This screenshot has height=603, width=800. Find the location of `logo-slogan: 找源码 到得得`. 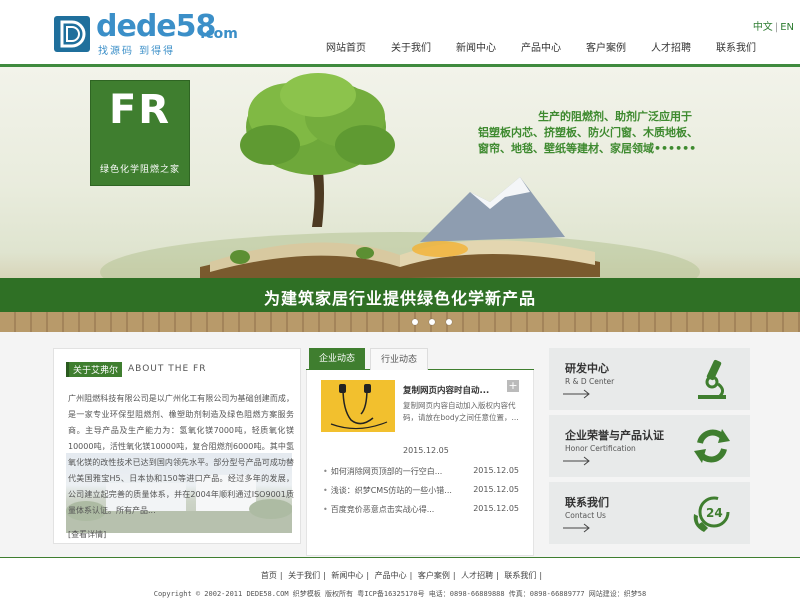

logo-slogan: 找源码 到得得 is located at coordinates (137, 51).